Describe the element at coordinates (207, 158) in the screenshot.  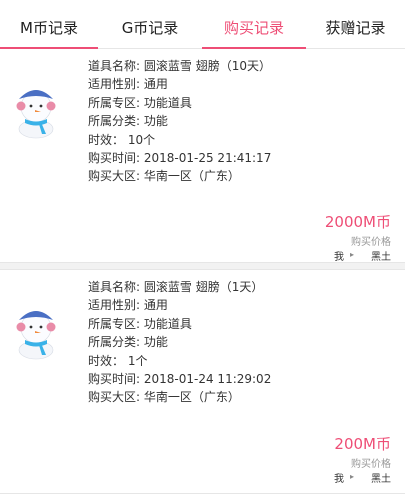
I see `purchase-time-value: 2018-01-25 21:41:17` at that location.